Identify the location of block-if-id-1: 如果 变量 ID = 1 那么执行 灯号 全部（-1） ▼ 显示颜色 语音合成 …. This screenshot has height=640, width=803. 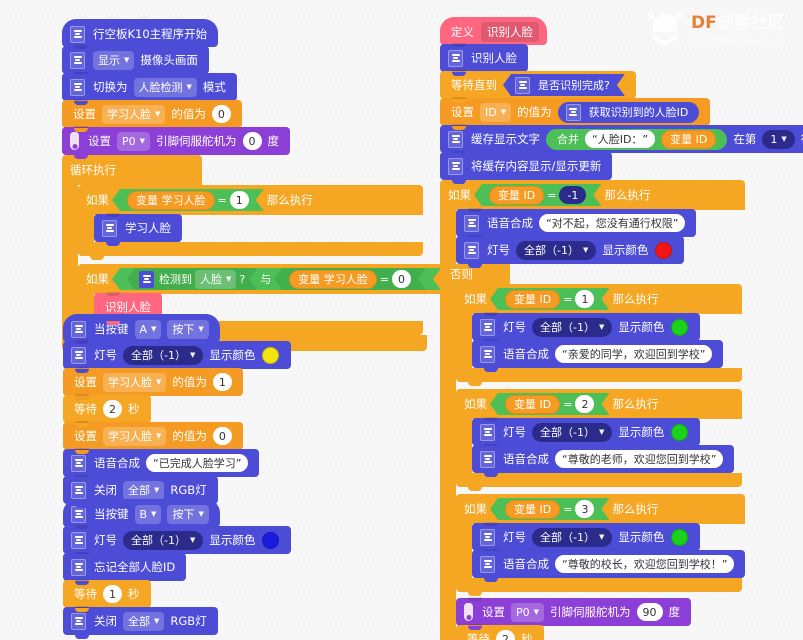
(599, 335).